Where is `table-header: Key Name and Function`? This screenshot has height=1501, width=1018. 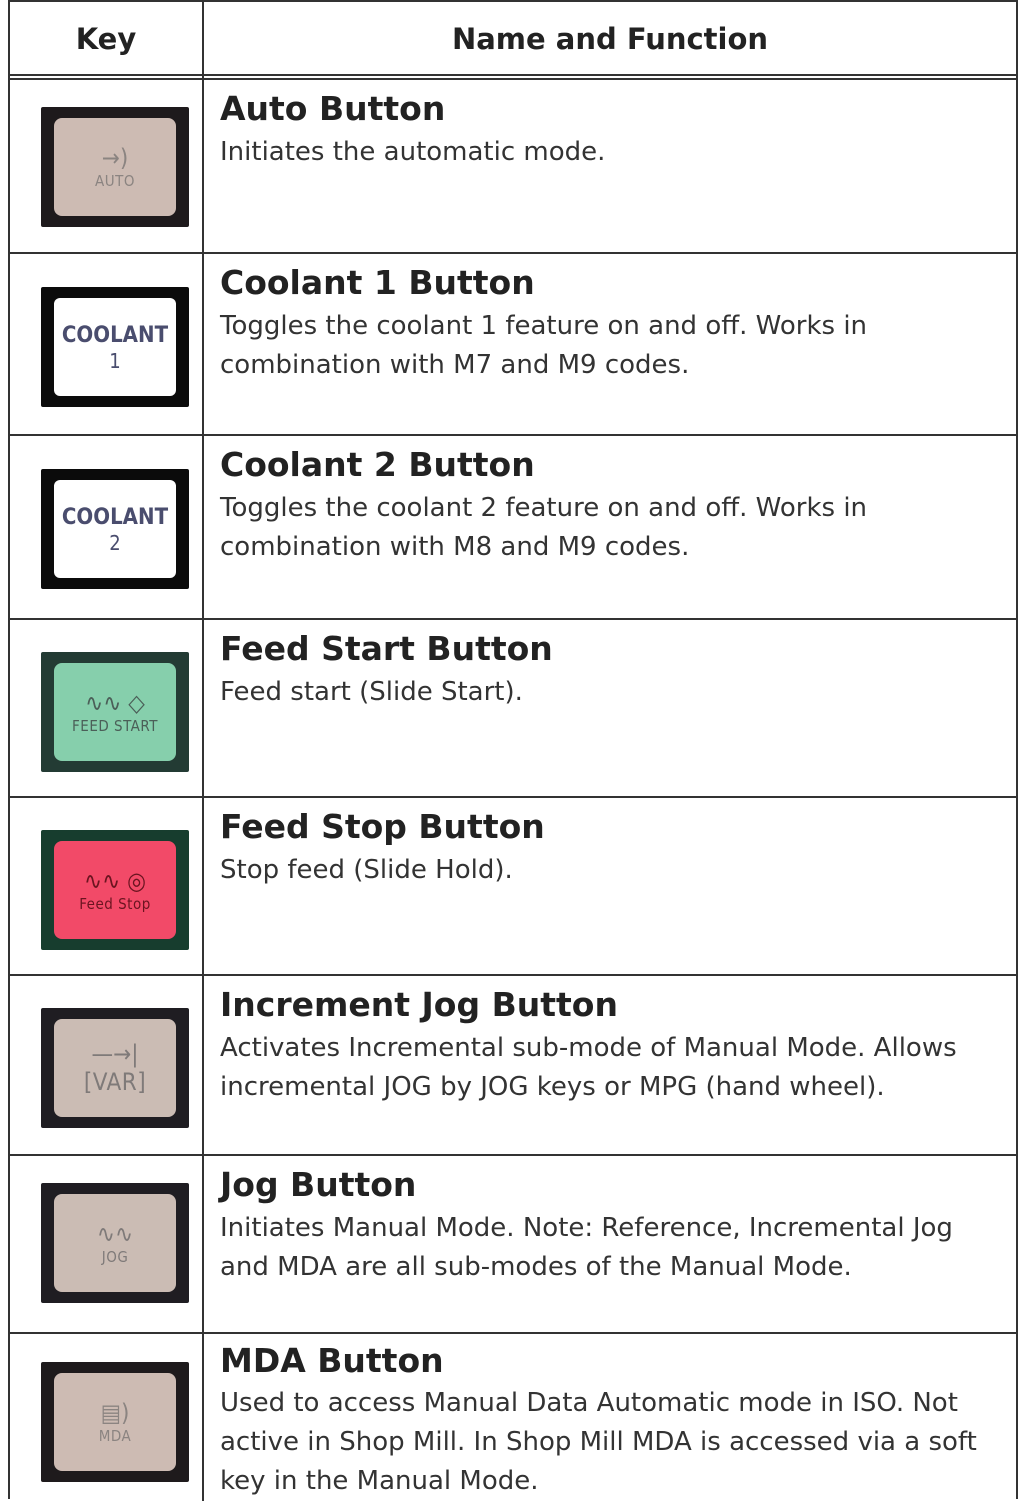 table-header: Key Name and Function is located at coordinates (513, 39).